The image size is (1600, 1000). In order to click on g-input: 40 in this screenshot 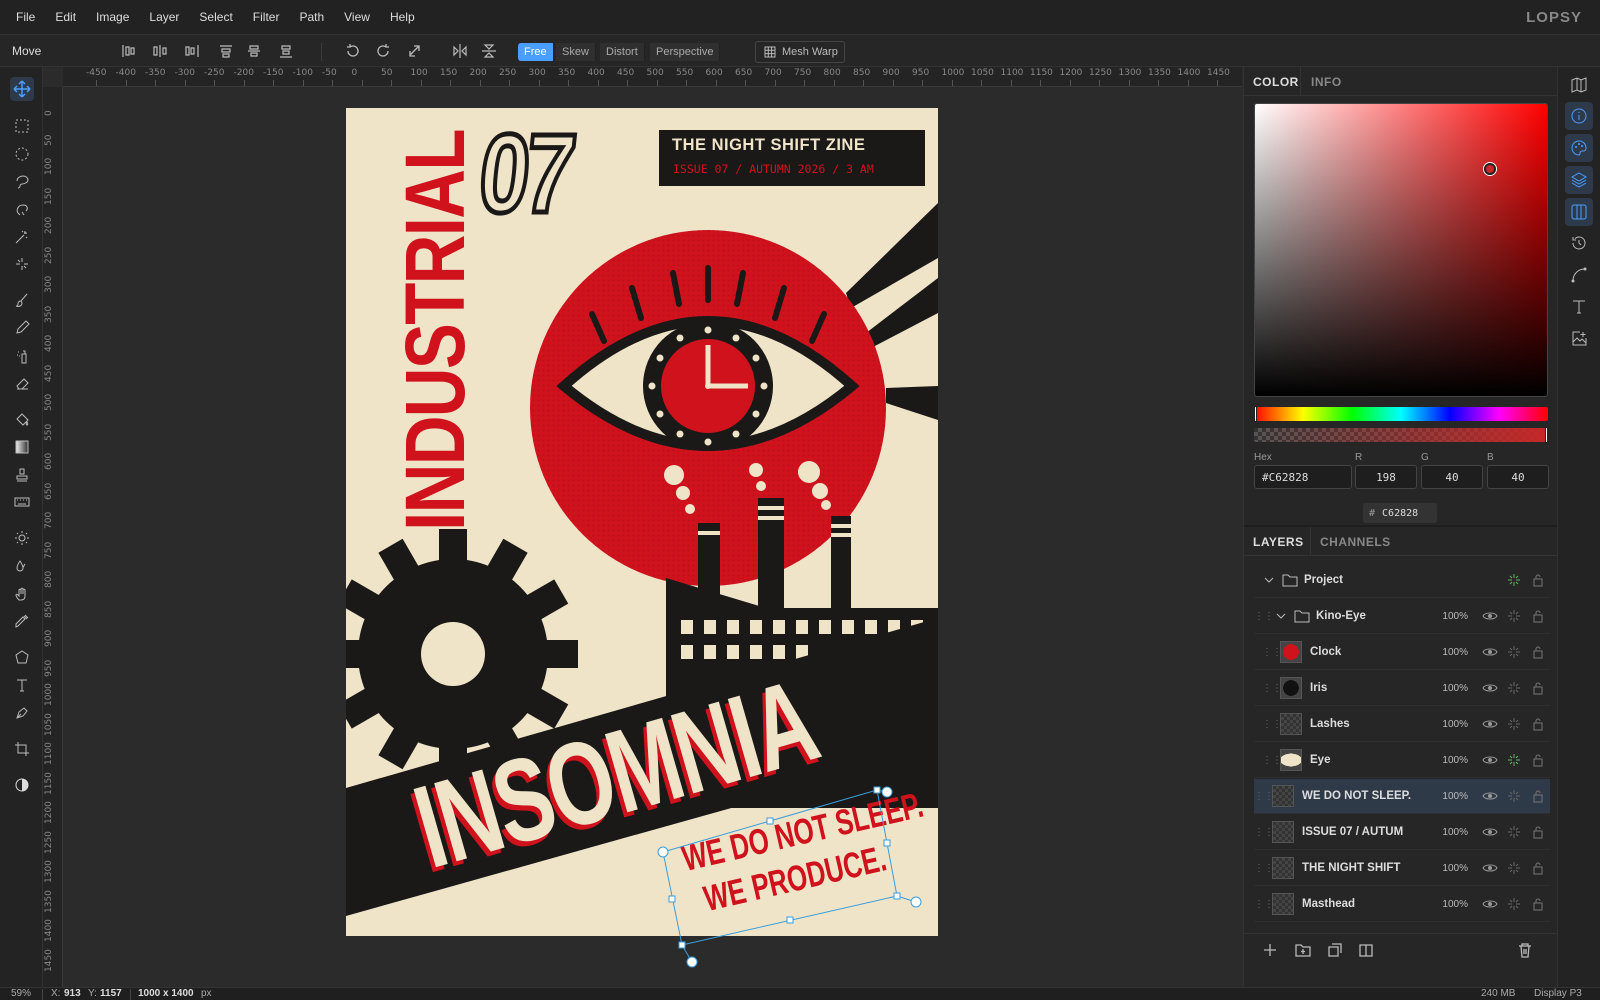, I will do `click(1452, 477)`.